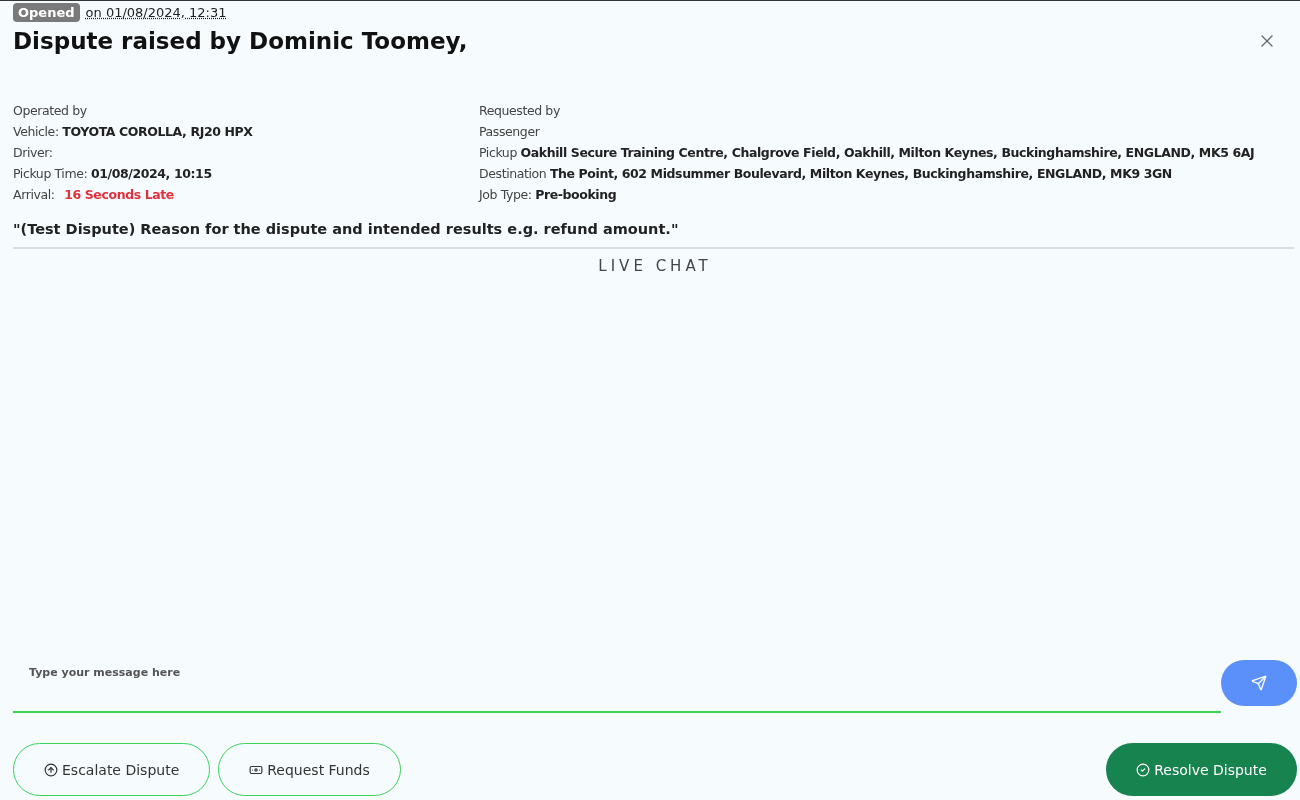 This screenshot has height=800, width=1300. I want to click on detail-line: Pickup Time: 01/08/2024, 10:15, so click(113, 174).